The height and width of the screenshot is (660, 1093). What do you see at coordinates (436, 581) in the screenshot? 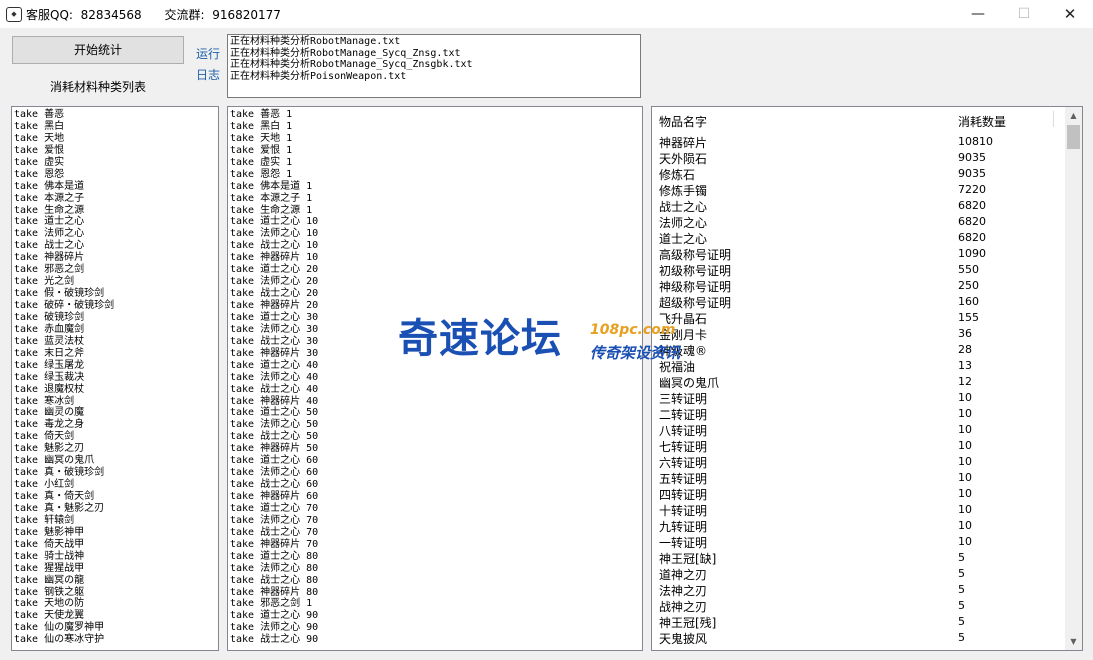
I see `list-item: take 战士之心 80` at bounding box center [436, 581].